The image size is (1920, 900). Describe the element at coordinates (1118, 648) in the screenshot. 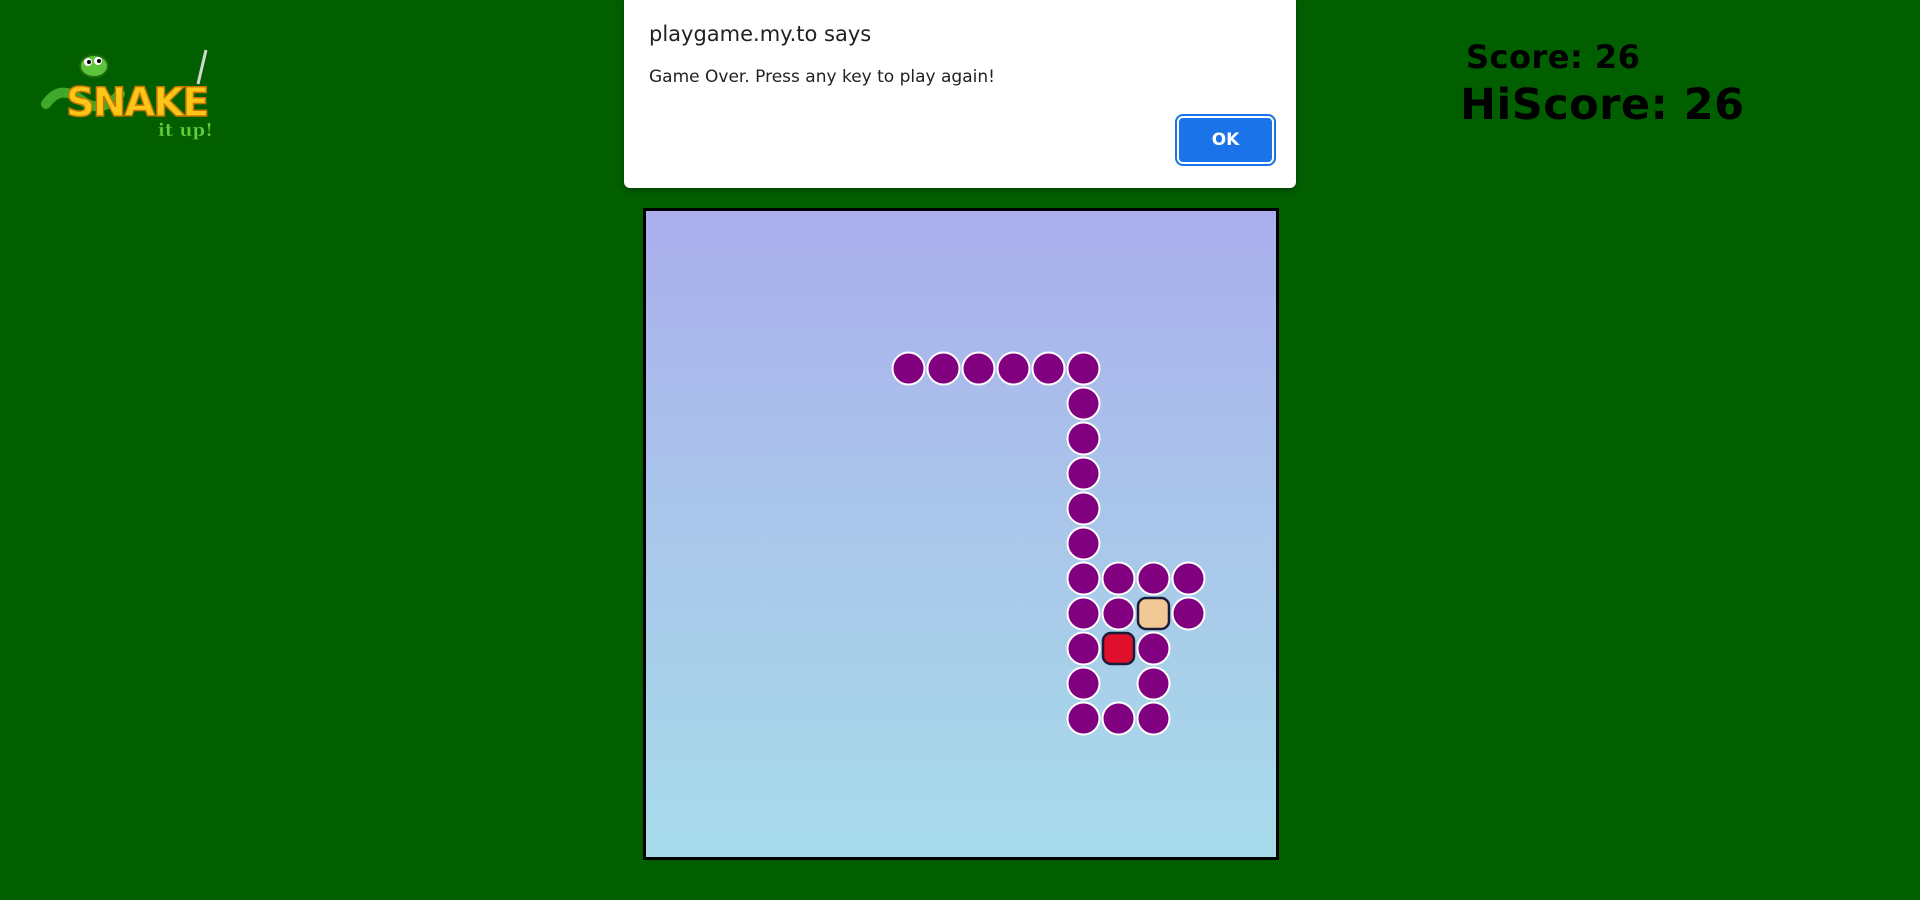

I see `snake-head` at that location.